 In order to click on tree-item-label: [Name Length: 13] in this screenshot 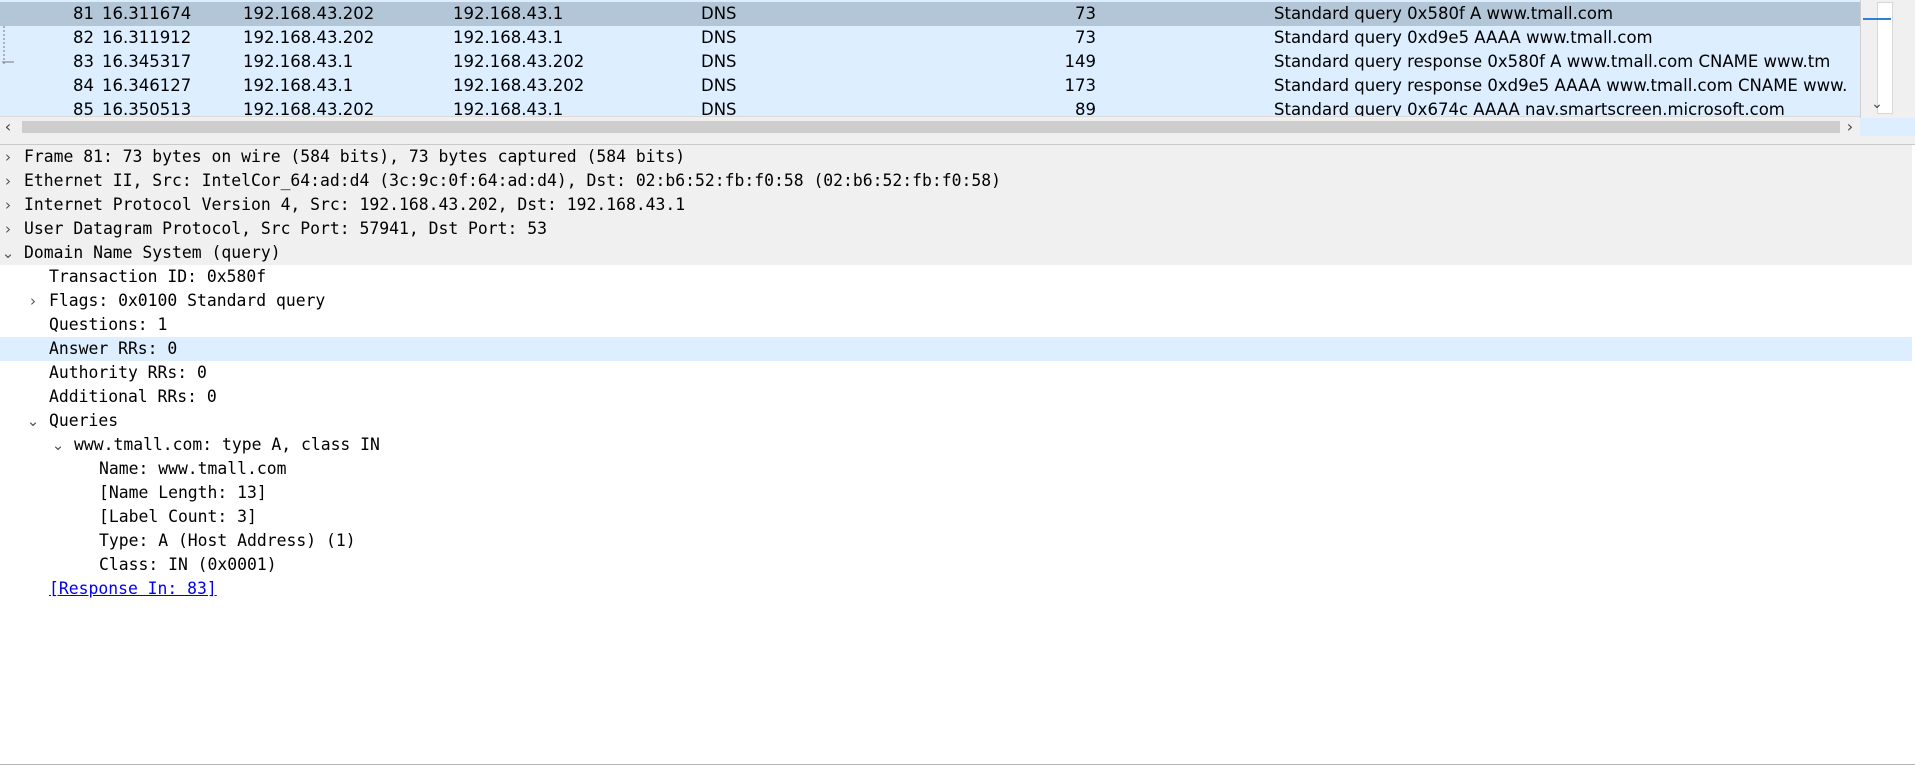, I will do `click(183, 492)`.